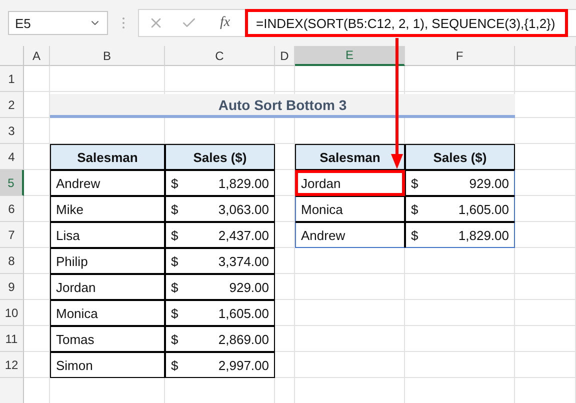 The height and width of the screenshot is (403, 576). I want to click on formula-field: =INDEX(SORT(B5:C12, 2, 1), SEQUENCE(3),{1,2}), so click(406, 23).